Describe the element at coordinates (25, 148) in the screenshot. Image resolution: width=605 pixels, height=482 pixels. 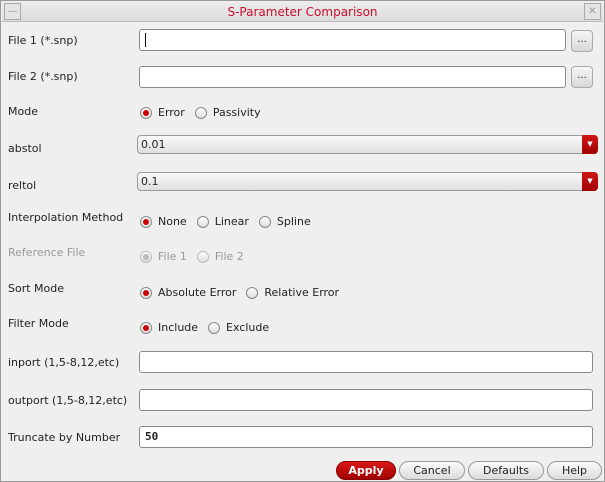
I see `abstol-label: abstol` at that location.